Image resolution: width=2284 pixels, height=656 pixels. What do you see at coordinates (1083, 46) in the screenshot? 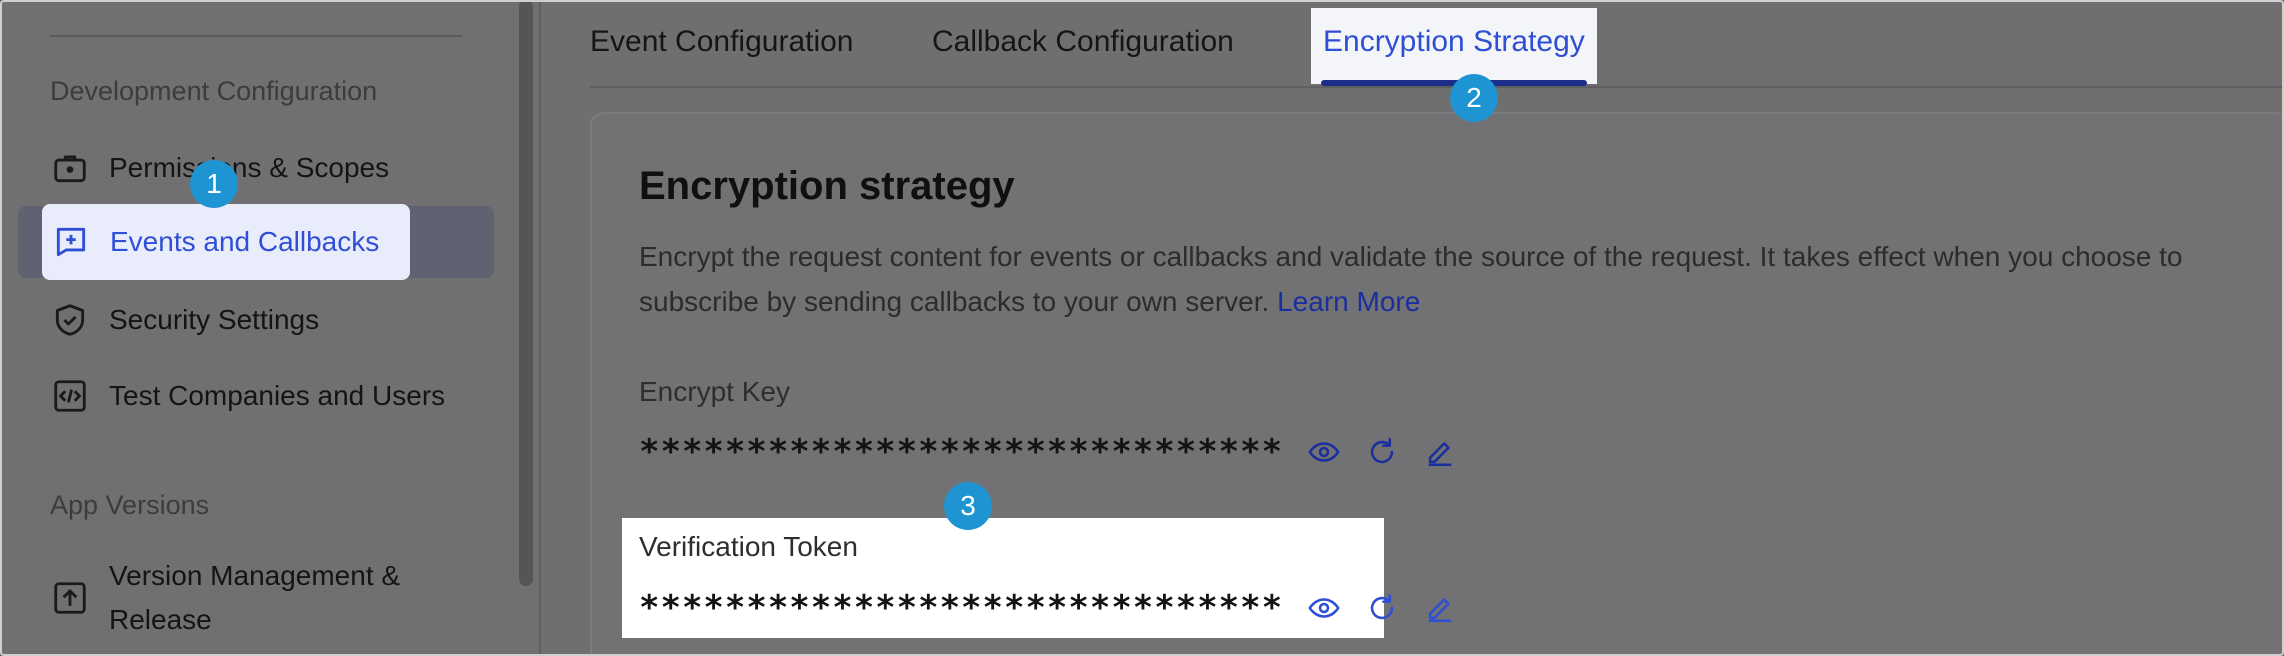
I see `tab-callback-configuration: Callback Configuration` at bounding box center [1083, 46].